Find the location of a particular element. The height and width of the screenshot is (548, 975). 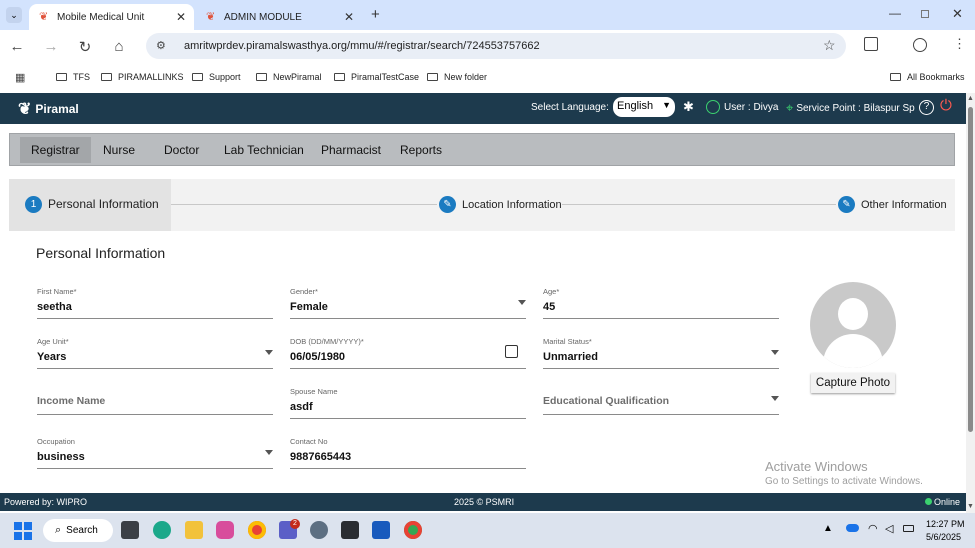

reload-icon: ↻ is located at coordinates (85, 47).